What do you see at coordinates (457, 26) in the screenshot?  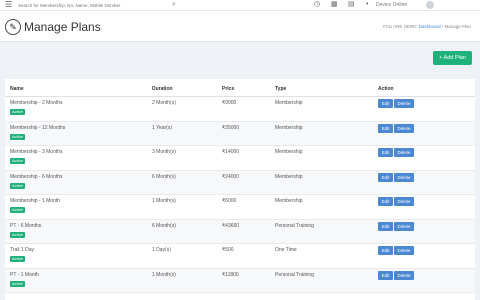 I see `breadcrumb-current: Manage Plan` at bounding box center [457, 26].